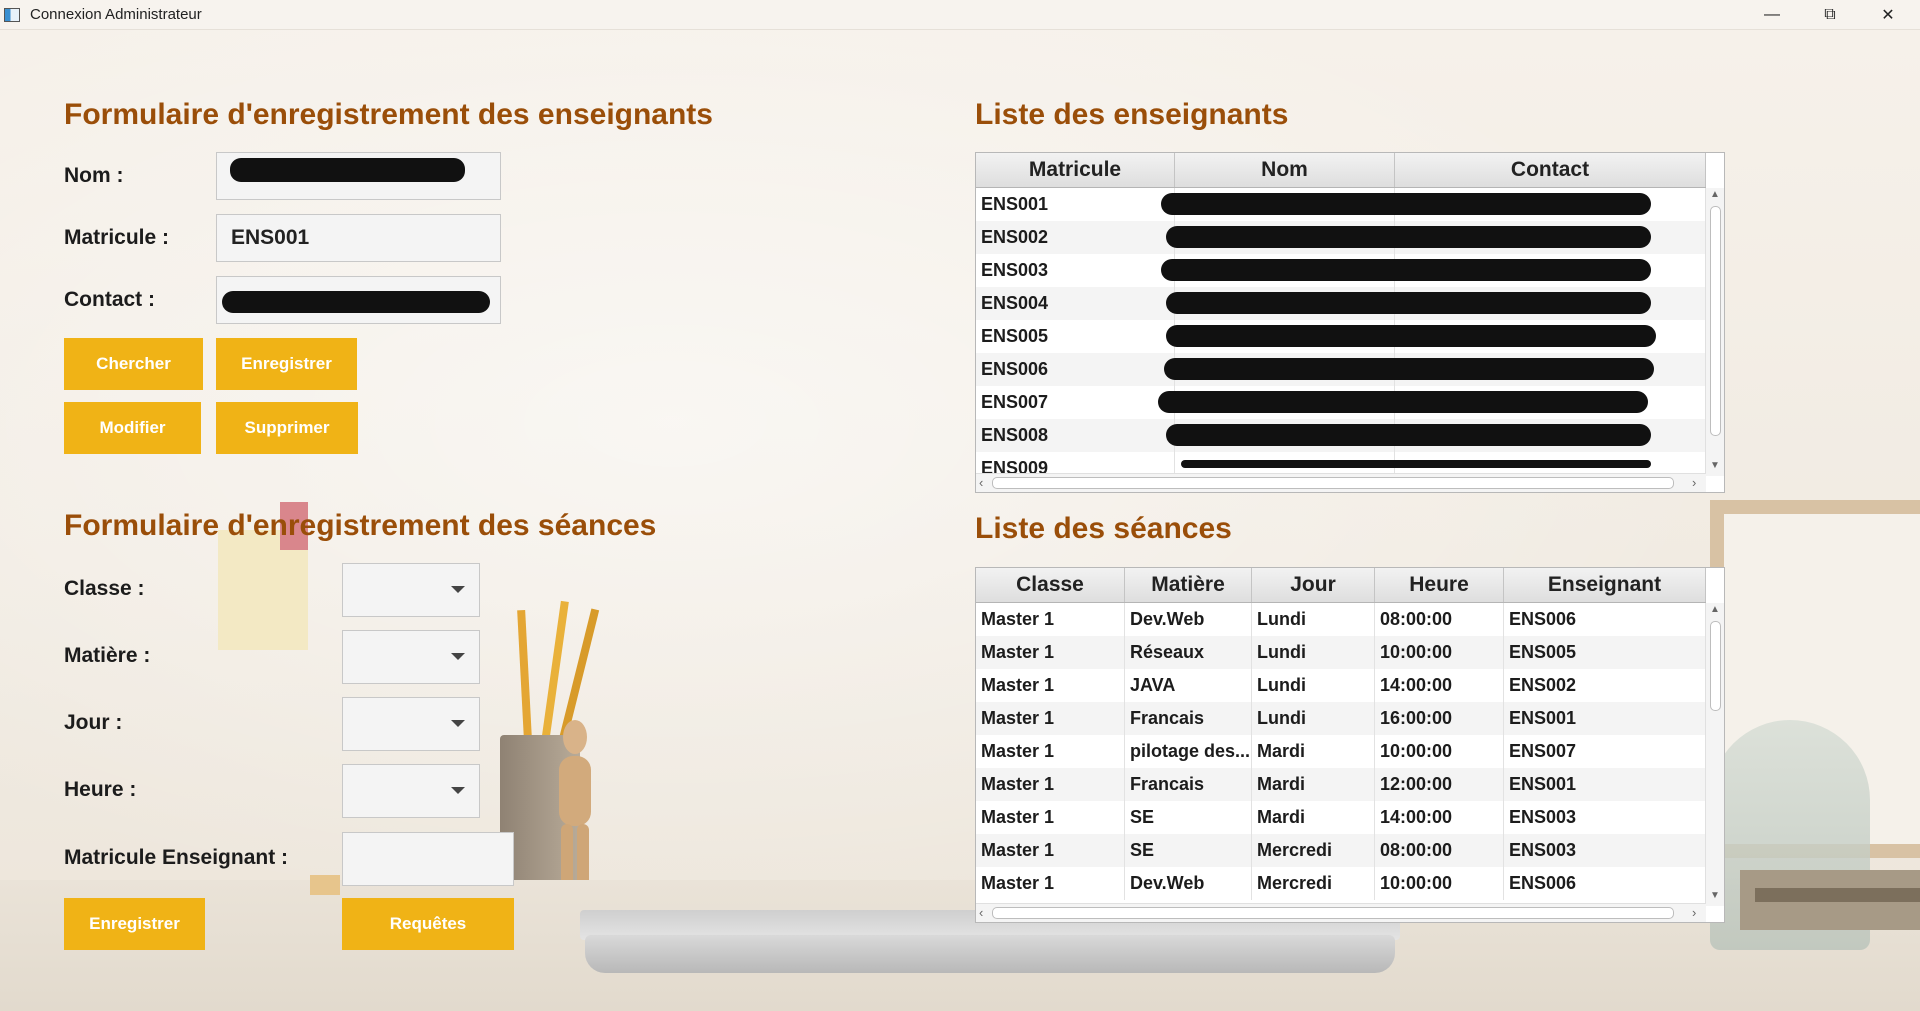  What do you see at coordinates (1605, 751) in the screenshot?
I see `table-cell: ENS007` at bounding box center [1605, 751].